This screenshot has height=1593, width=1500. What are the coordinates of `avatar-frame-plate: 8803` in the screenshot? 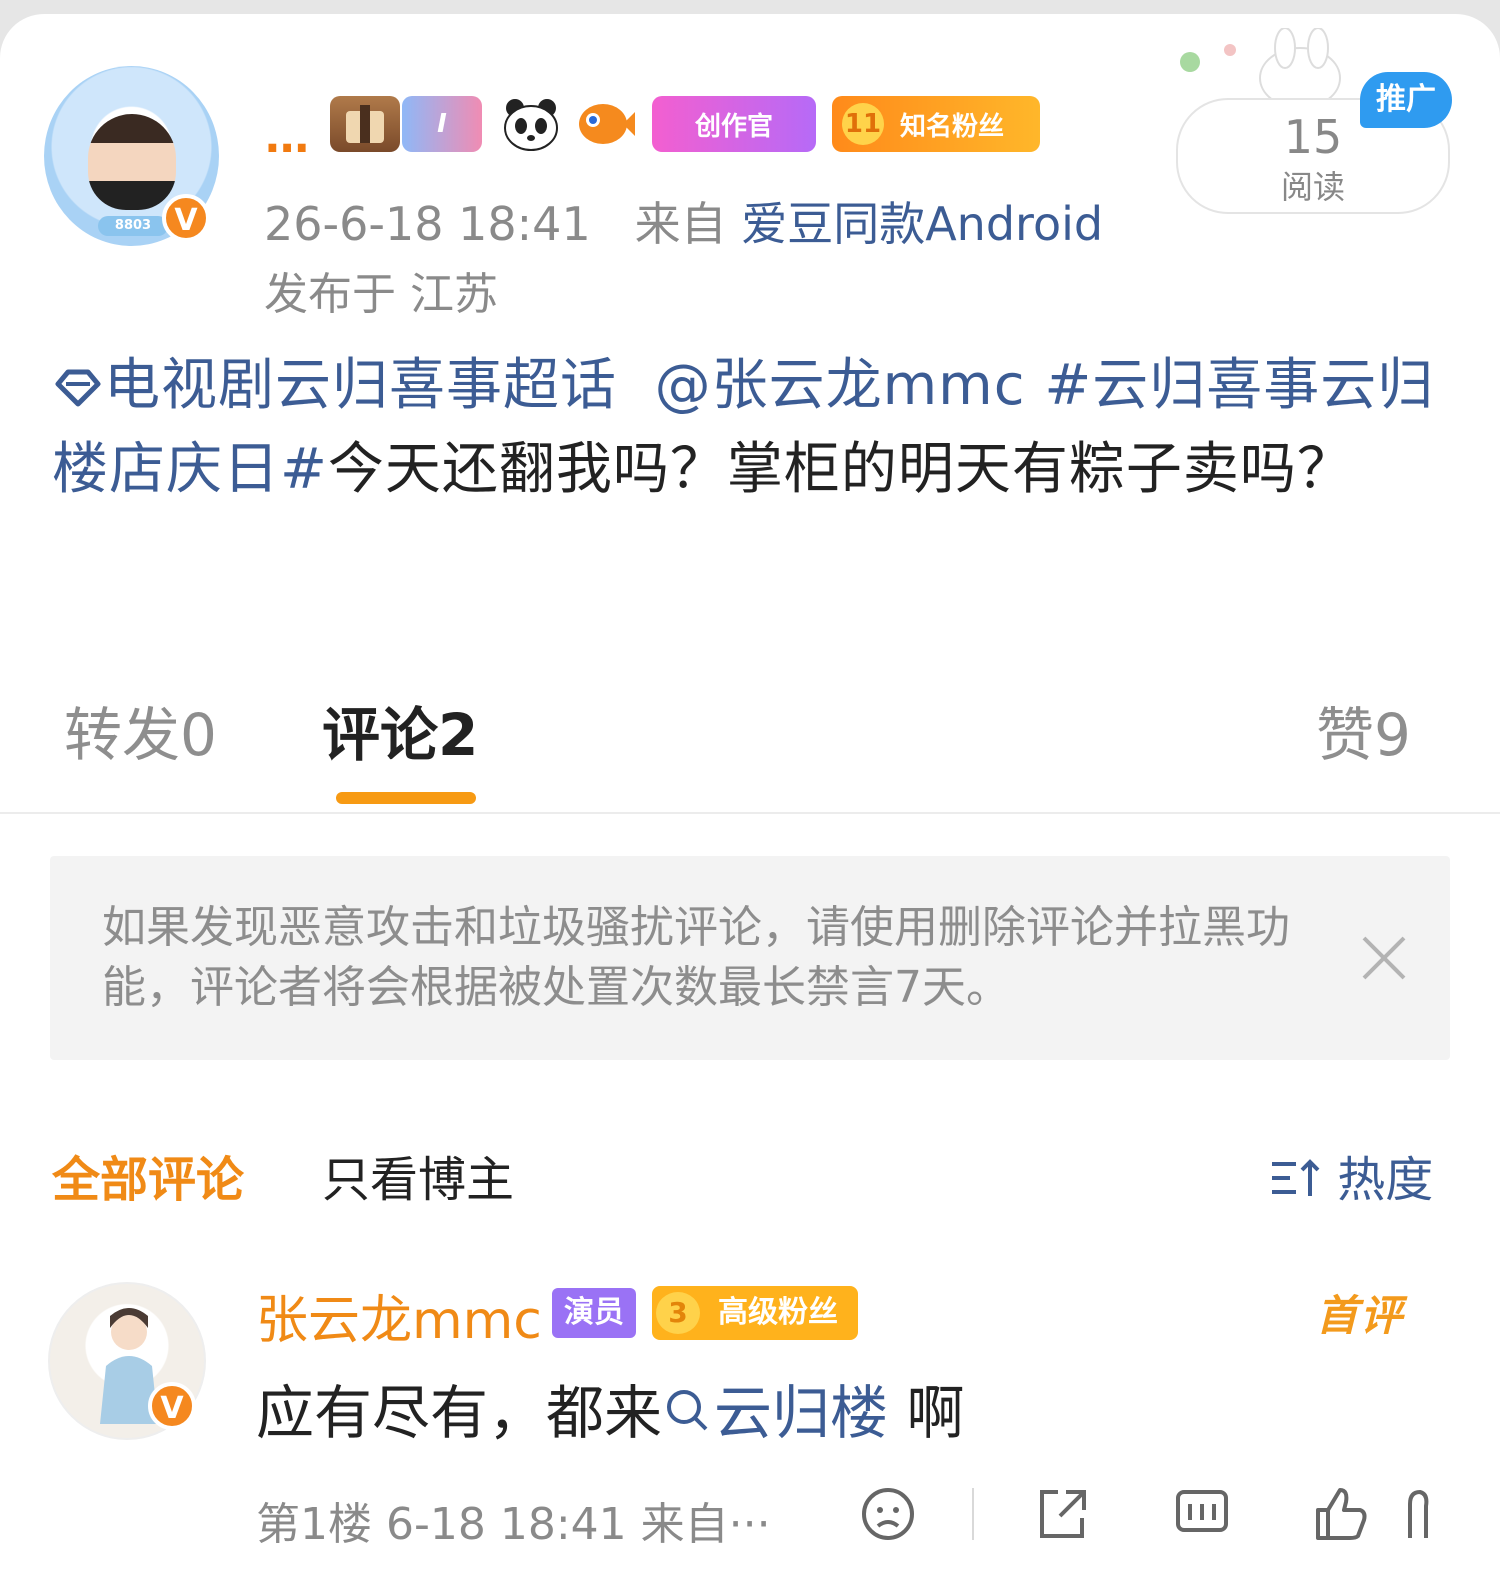 It's located at (133, 226).